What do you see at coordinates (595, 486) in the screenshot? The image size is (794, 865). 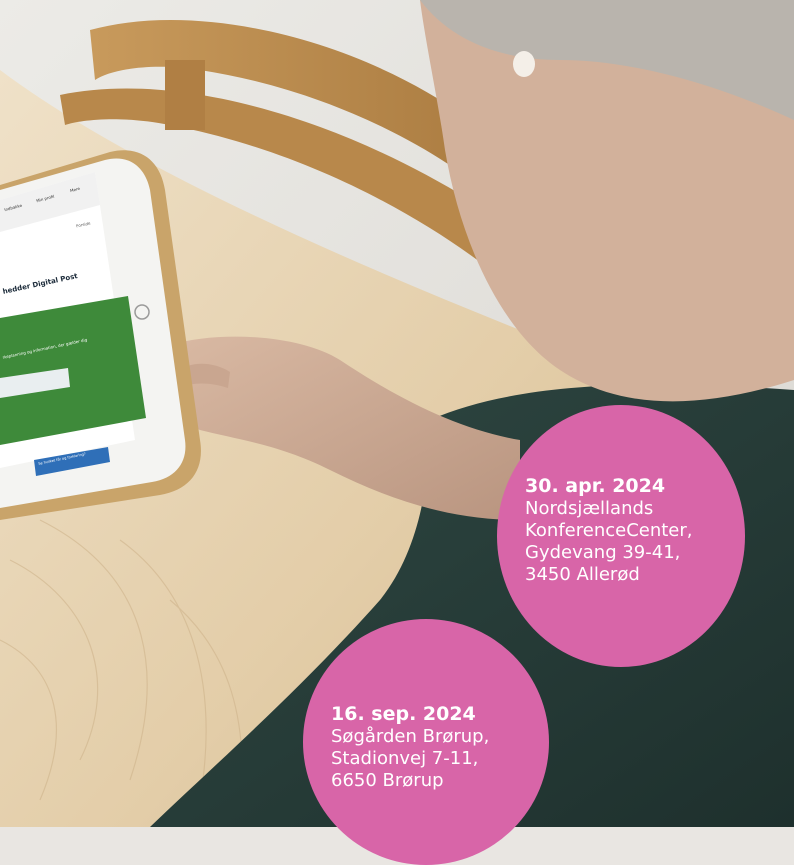 I see `event-date: 30. apr. 2024` at bounding box center [595, 486].